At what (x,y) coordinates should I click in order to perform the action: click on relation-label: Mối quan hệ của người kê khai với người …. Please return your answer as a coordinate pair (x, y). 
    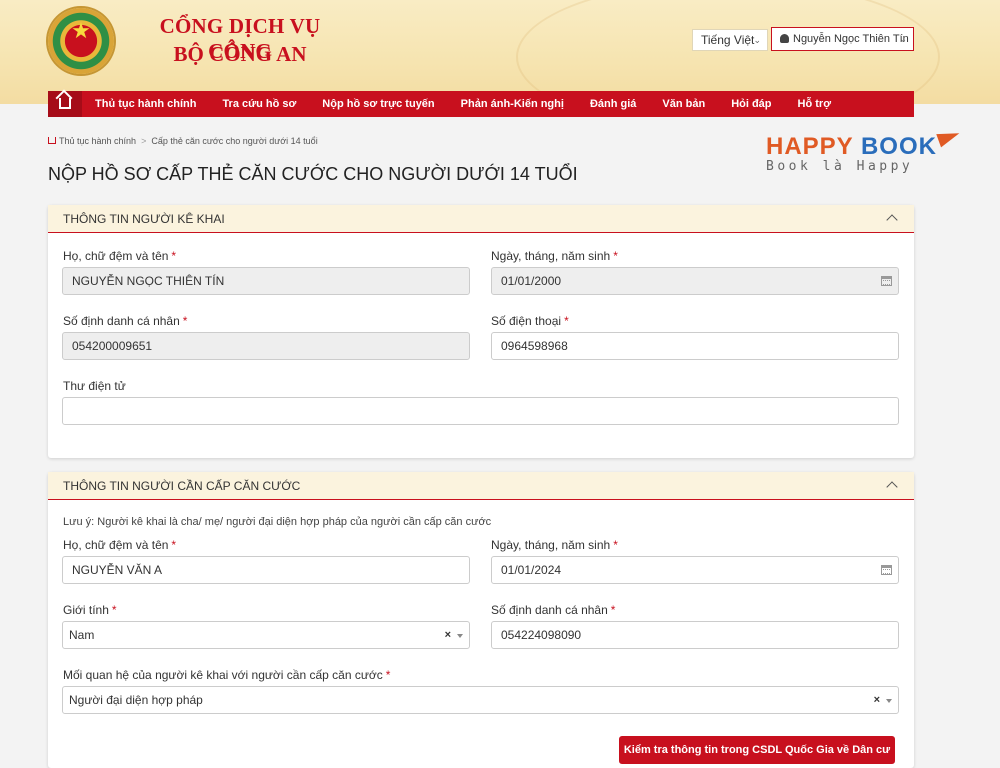
    Looking at the image, I should click on (227, 675).